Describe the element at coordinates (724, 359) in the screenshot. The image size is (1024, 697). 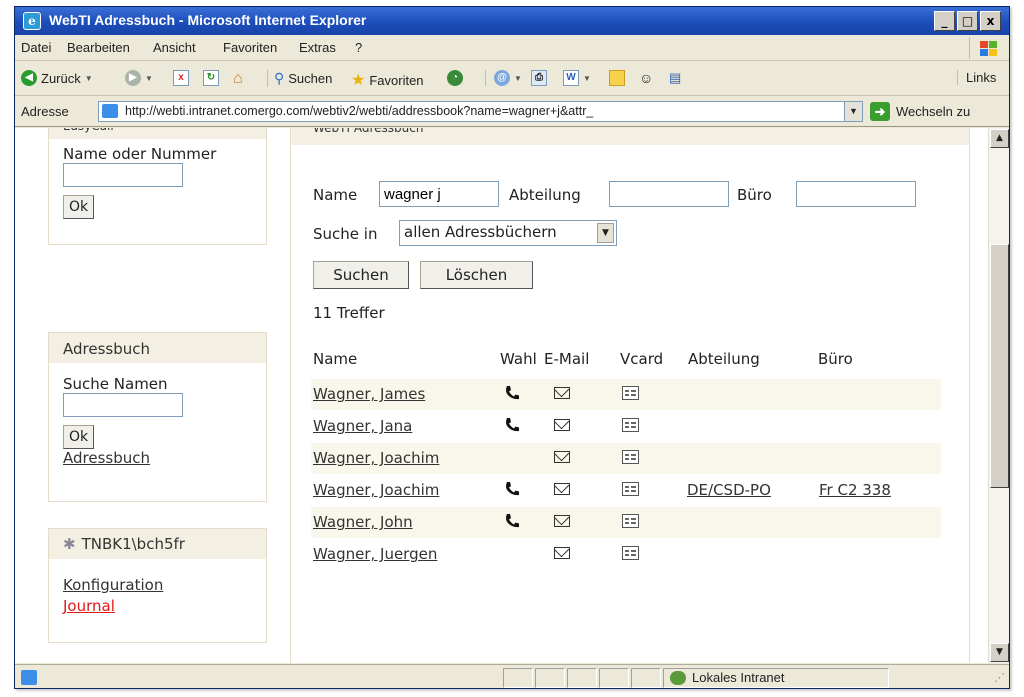
I see `column-department: Abteilung` at that location.